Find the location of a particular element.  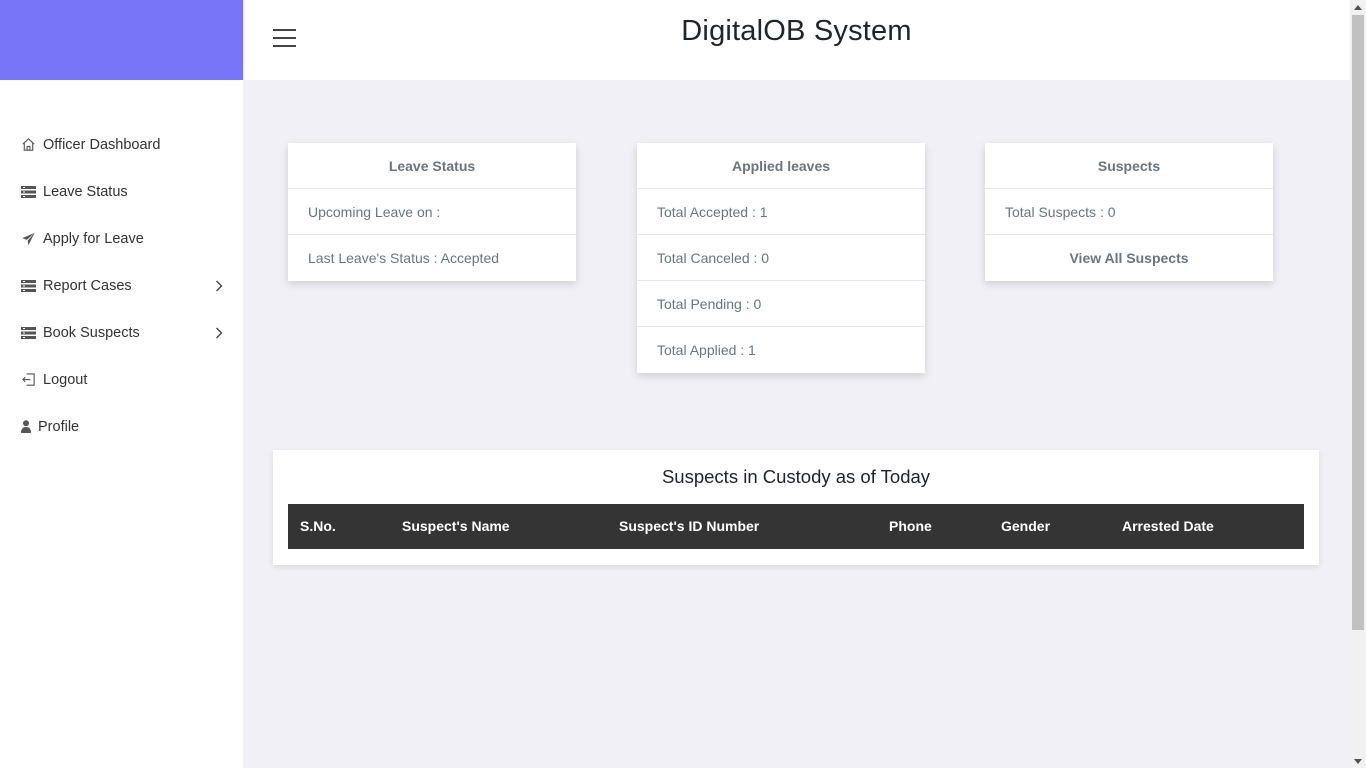

top-header: DigitalOB System is located at coordinates (796, 40).